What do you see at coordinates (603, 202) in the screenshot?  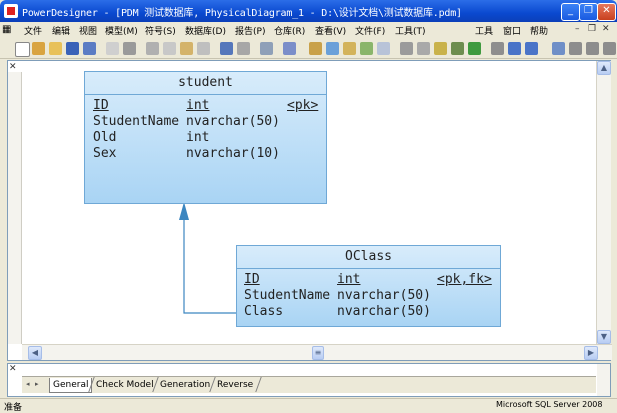 I see `vertical-scrollbar: ▲ ▼` at bounding box center [603, 202].